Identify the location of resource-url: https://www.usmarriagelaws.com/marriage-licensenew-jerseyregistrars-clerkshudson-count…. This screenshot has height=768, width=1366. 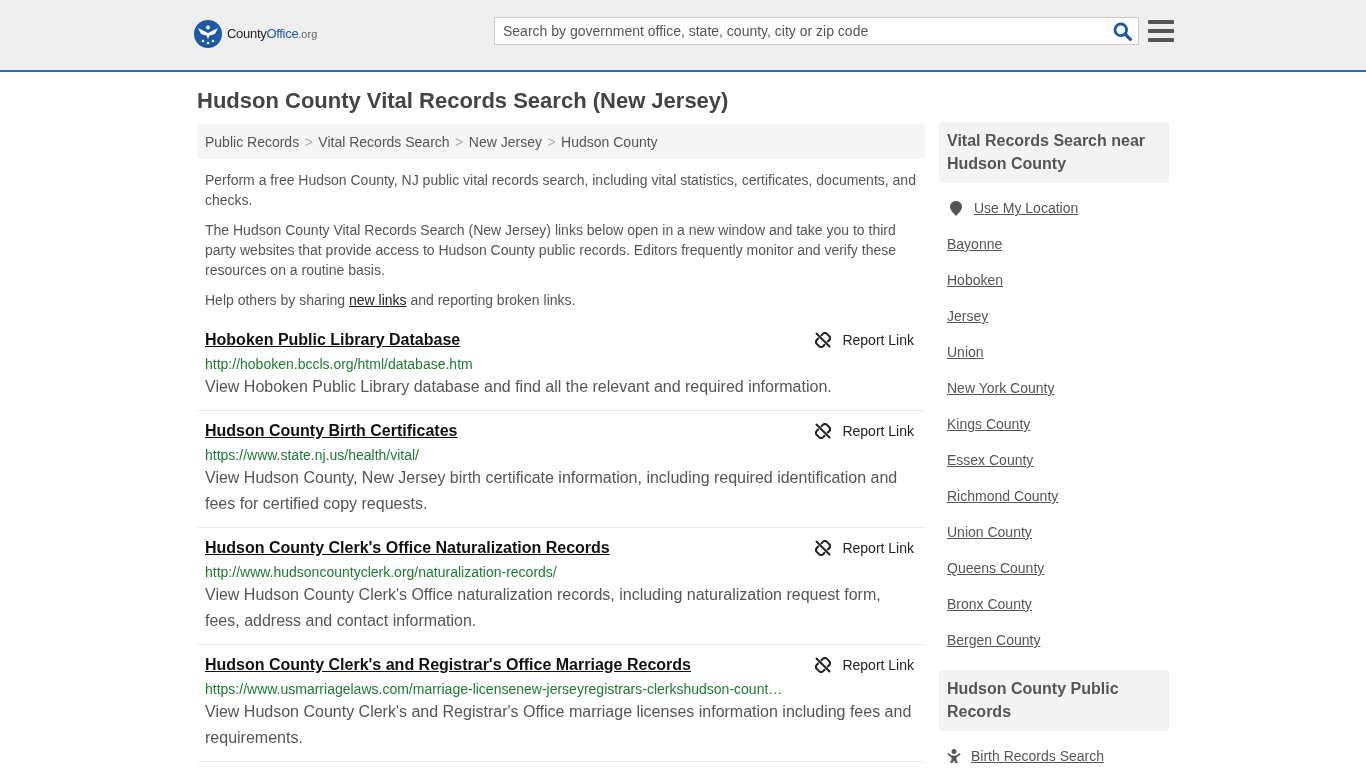
(494, 689).